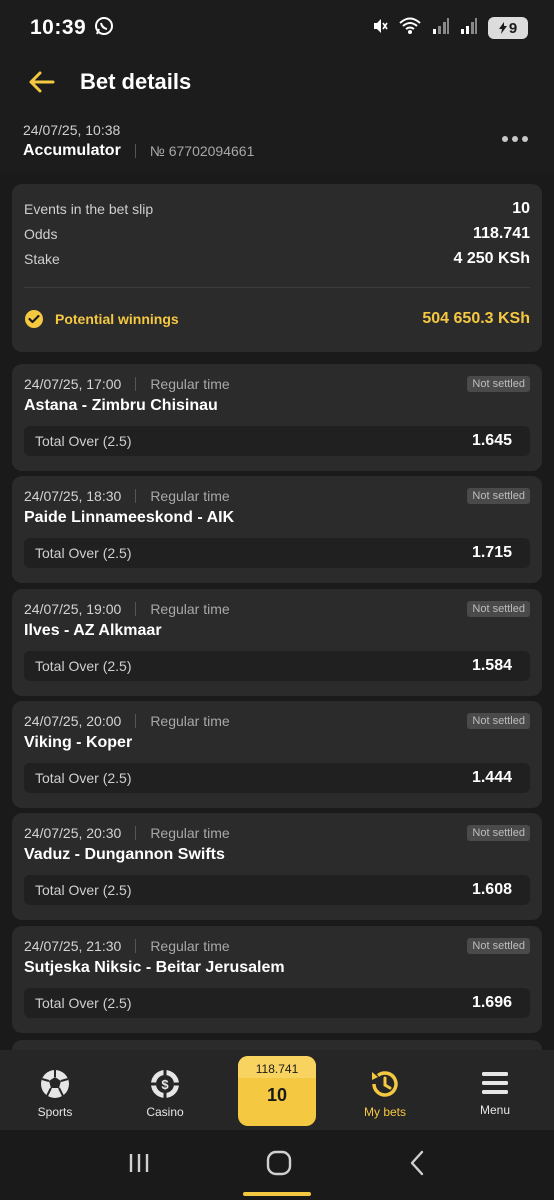 The width and height of the screenshot is (554, 1200). I want to click on odds-label: Odds, so click(41, 233).